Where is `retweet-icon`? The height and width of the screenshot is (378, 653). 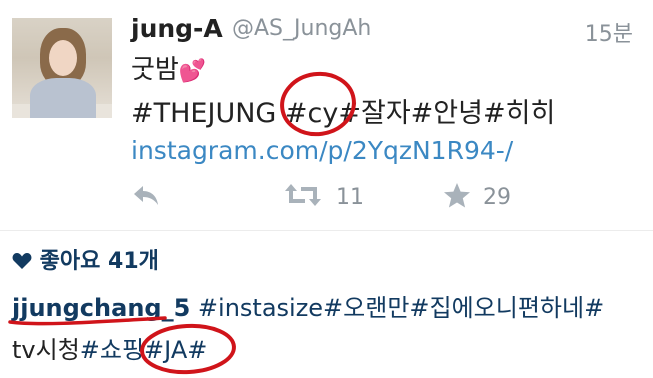
retweet-icon is located at coordinates (303, 198).